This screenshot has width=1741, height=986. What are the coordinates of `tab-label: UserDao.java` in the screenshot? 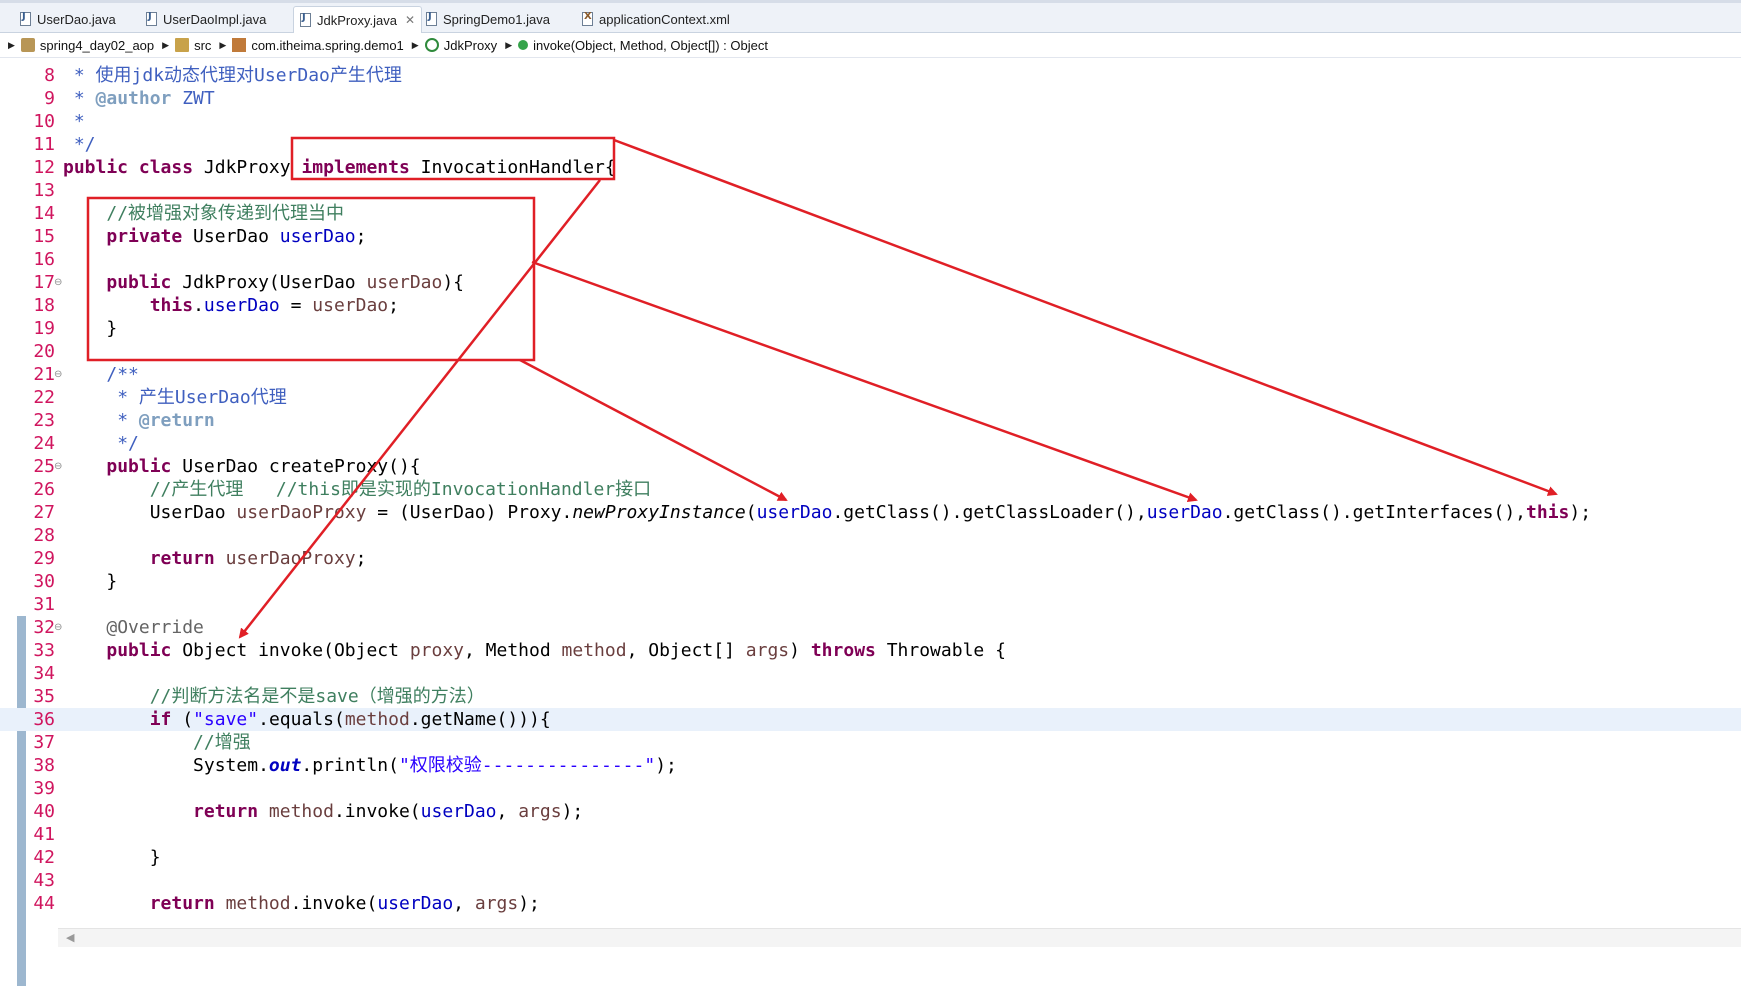 It's located at (76, 19).